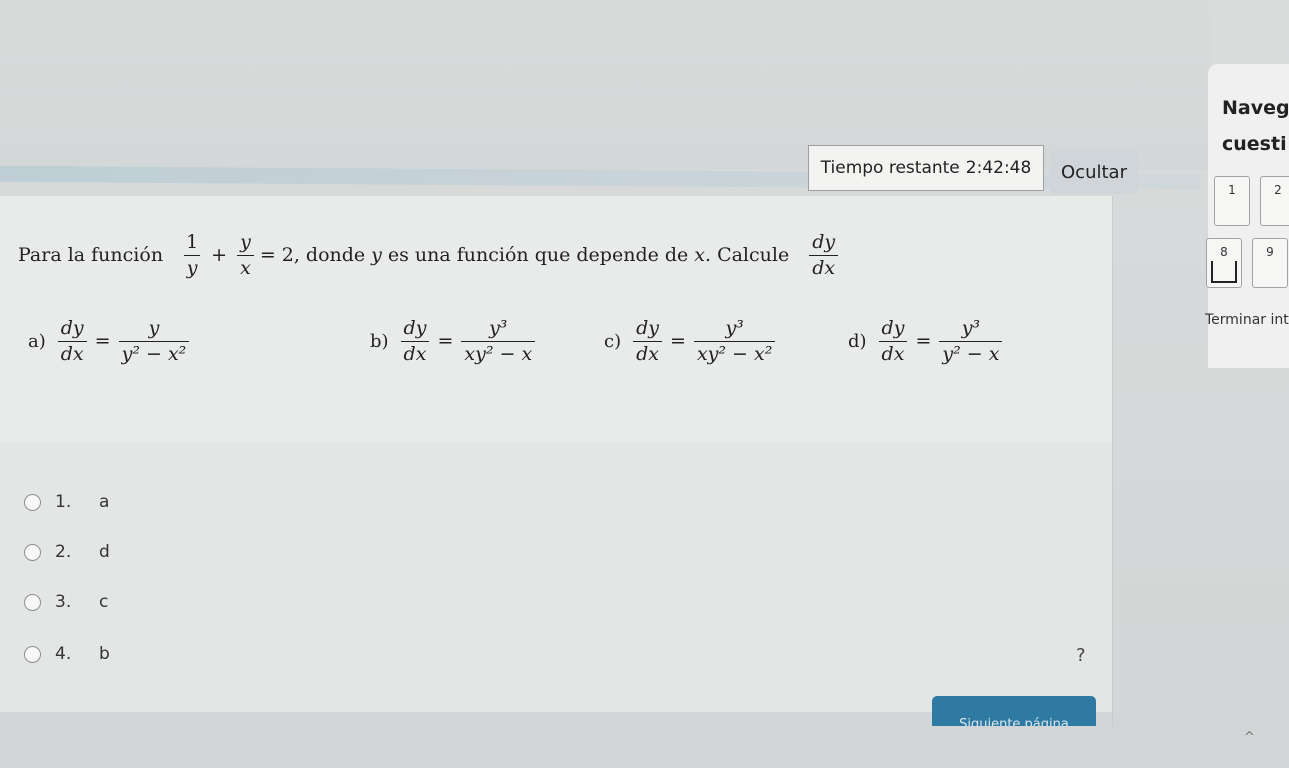 The height and width of the screenshot is (768, 1289). Describe the element at coordinates (453, 341) in the screenshot. I see `option-b: b) dy dx = y³ xy² − x` at that location.